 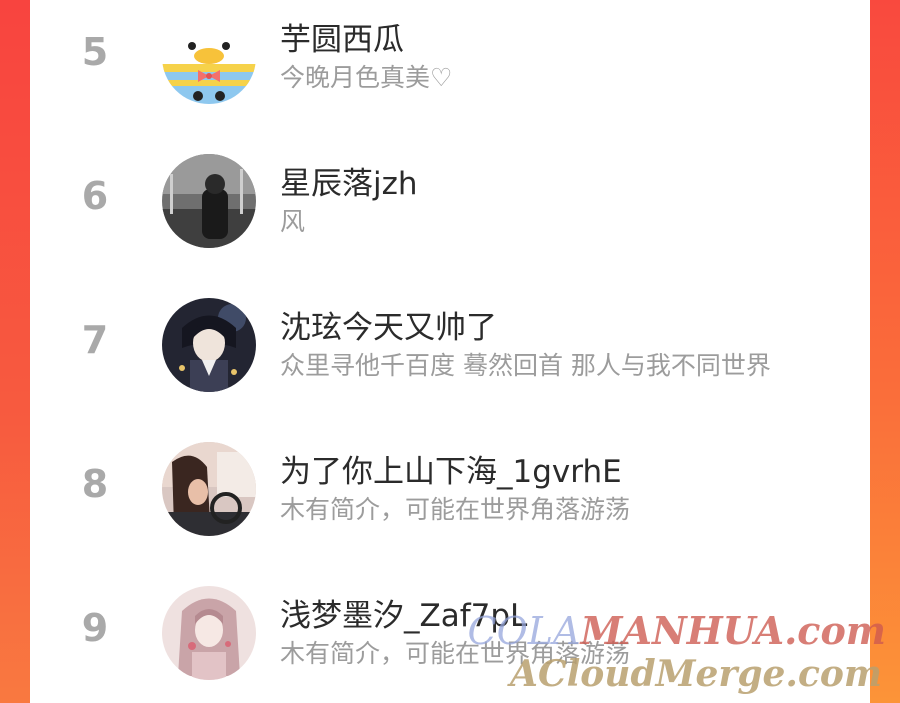 I want to click on user-name: 星辰落jzh, so click(x=349, y=180).